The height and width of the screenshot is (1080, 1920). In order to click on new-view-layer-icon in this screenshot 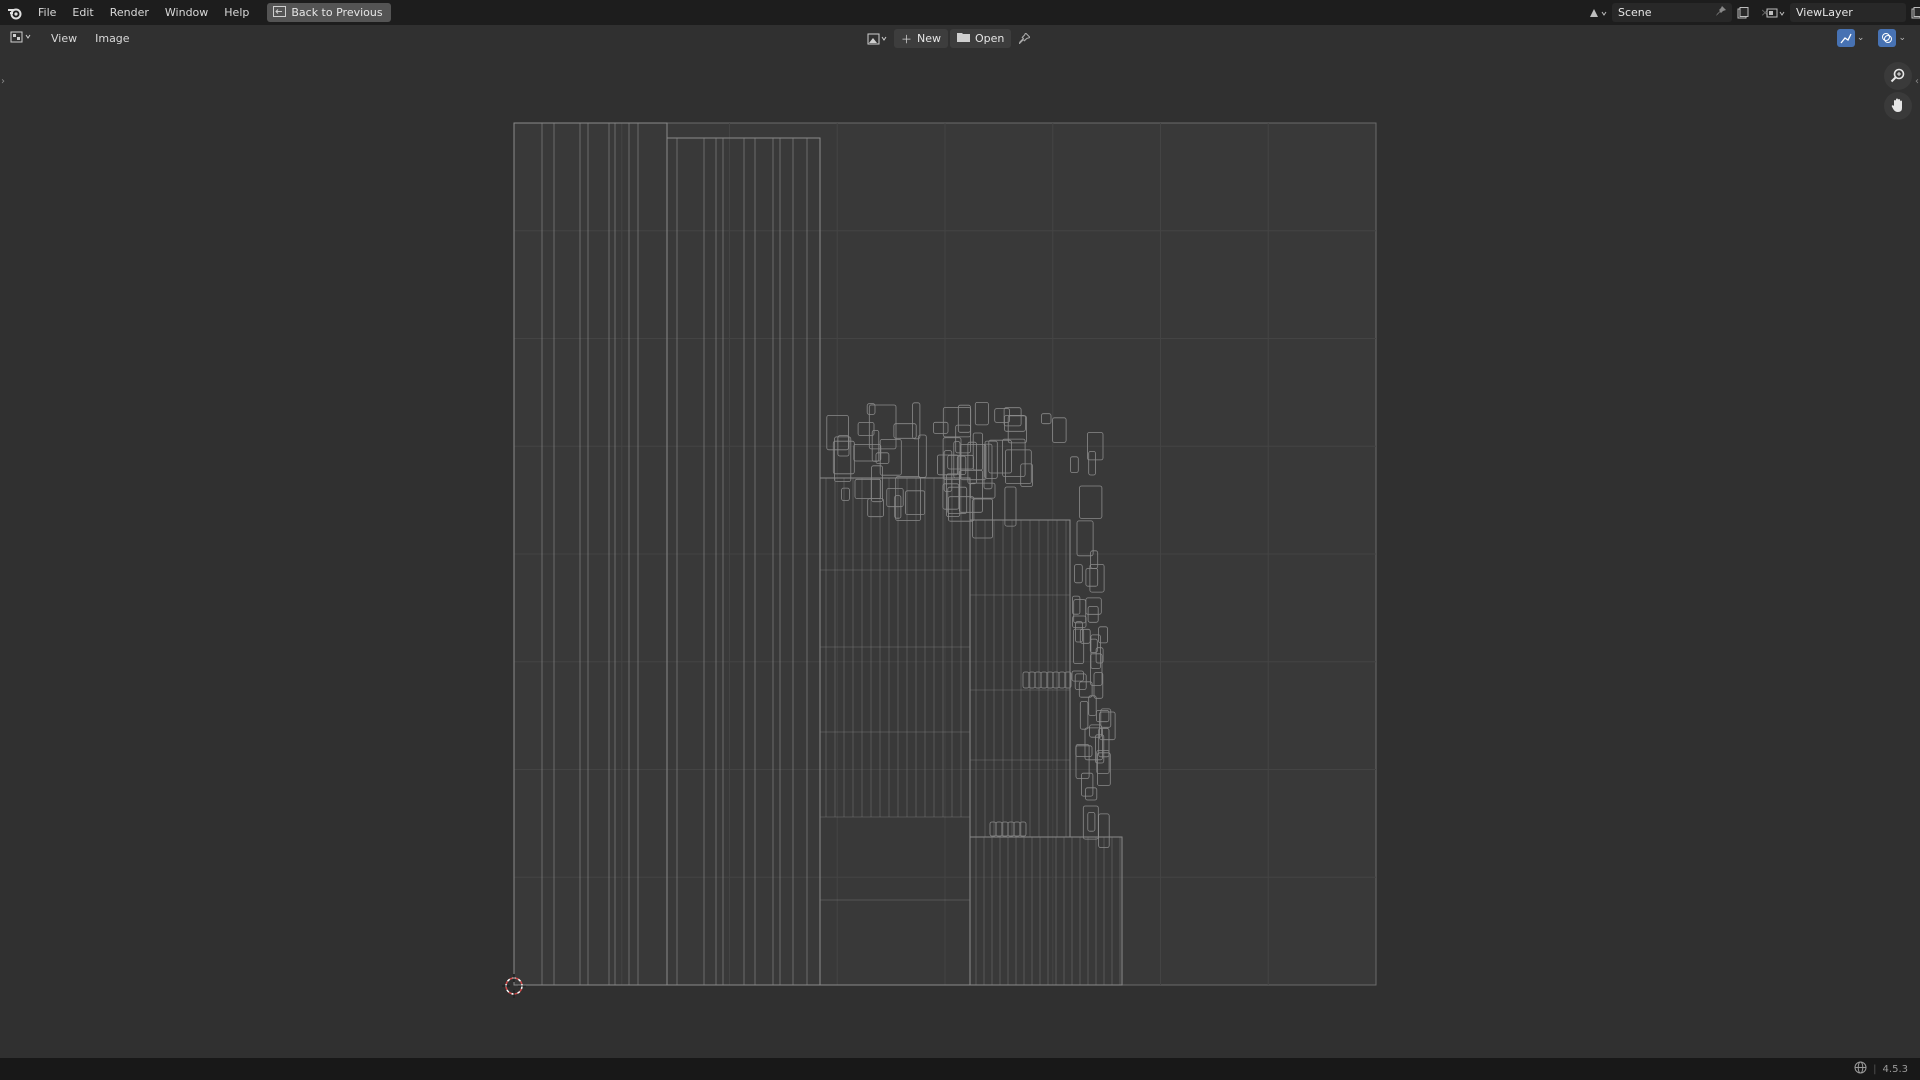, I will do `click(1913, 12)`.